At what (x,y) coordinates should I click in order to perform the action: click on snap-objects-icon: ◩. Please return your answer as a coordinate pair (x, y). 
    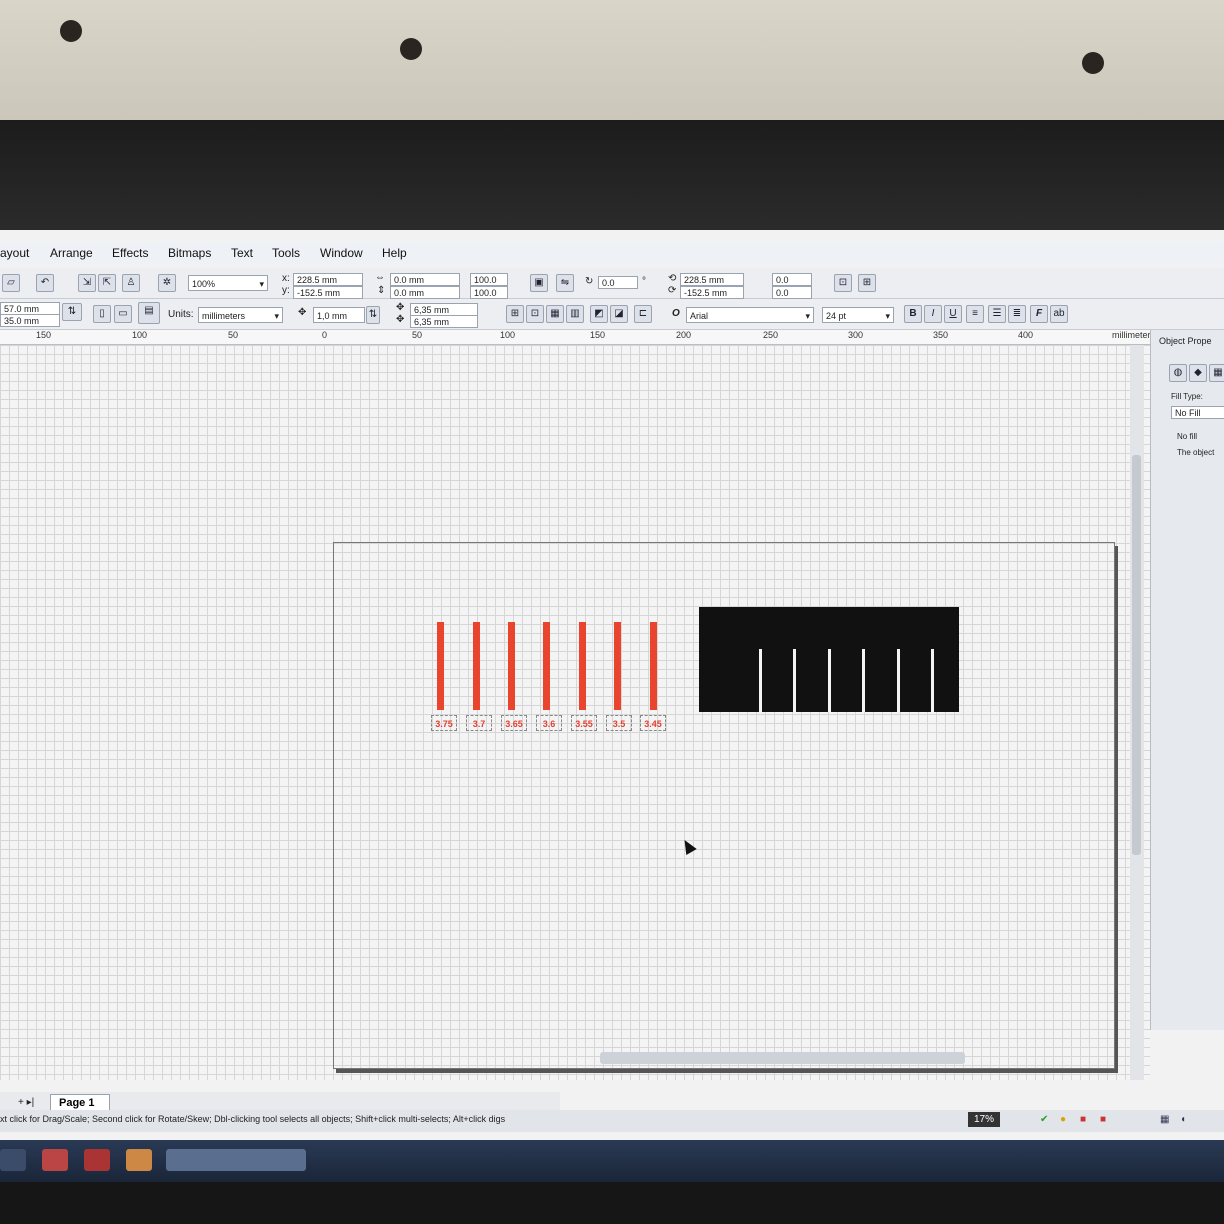
    Looking at the image, I should click on (599, 314).